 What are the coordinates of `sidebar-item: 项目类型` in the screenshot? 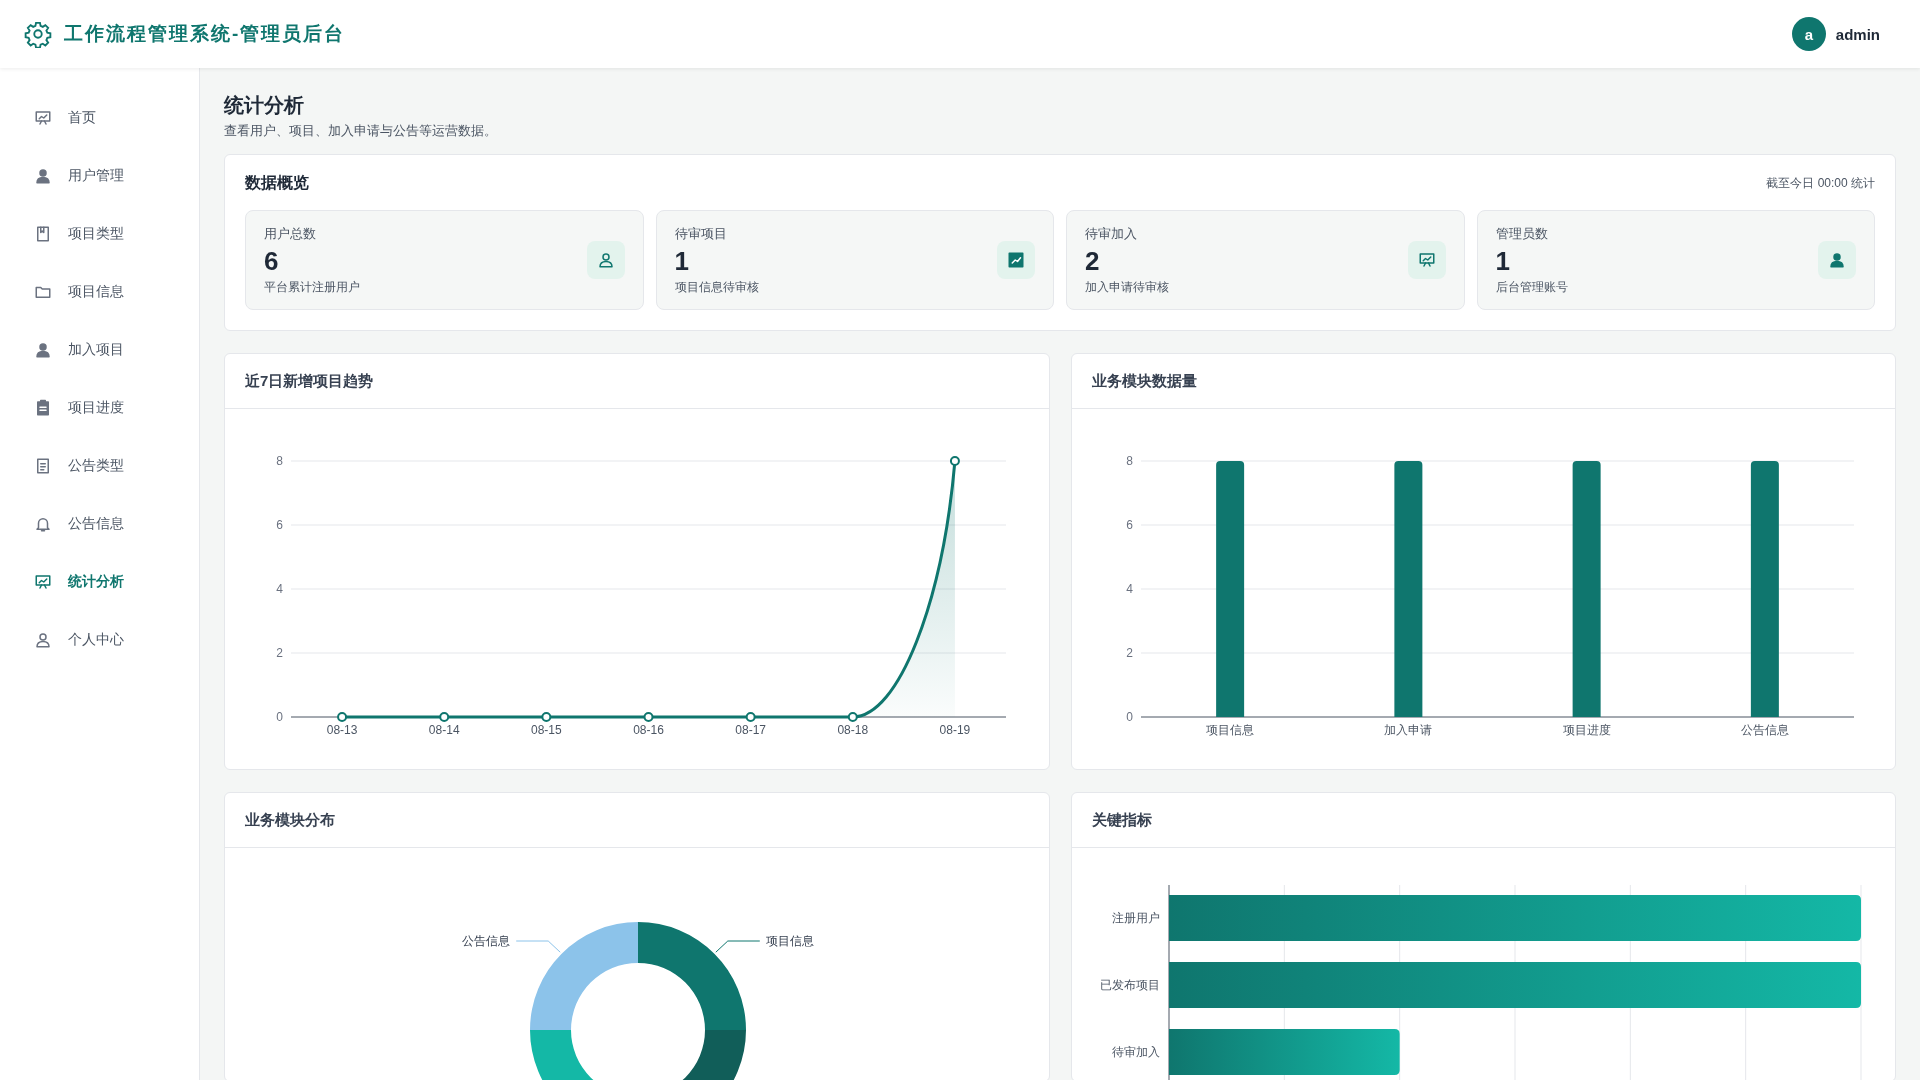 It's located at (99, 234).